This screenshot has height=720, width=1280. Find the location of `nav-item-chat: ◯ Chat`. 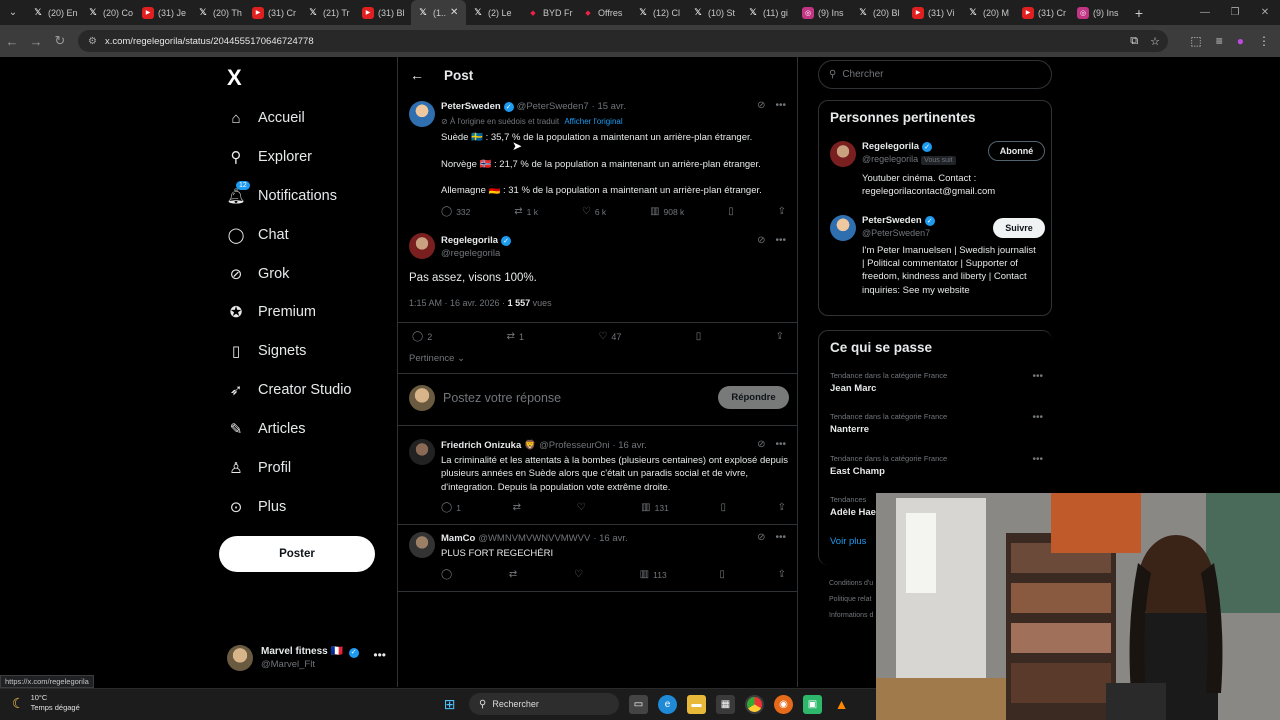

nav-item-chat: ◯ Chat is located at coordinates (258, 235).